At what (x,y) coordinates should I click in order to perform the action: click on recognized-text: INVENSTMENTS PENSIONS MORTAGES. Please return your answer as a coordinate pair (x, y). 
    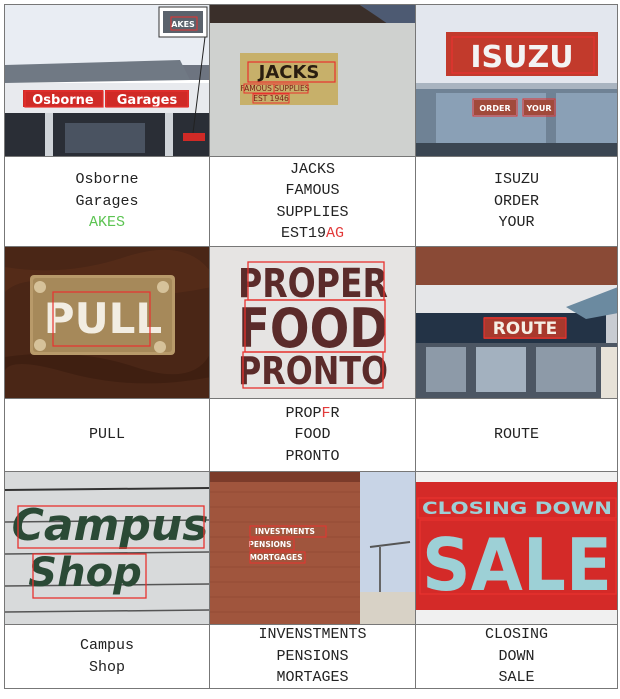
    Looking at the image, I should click on (312, 656).